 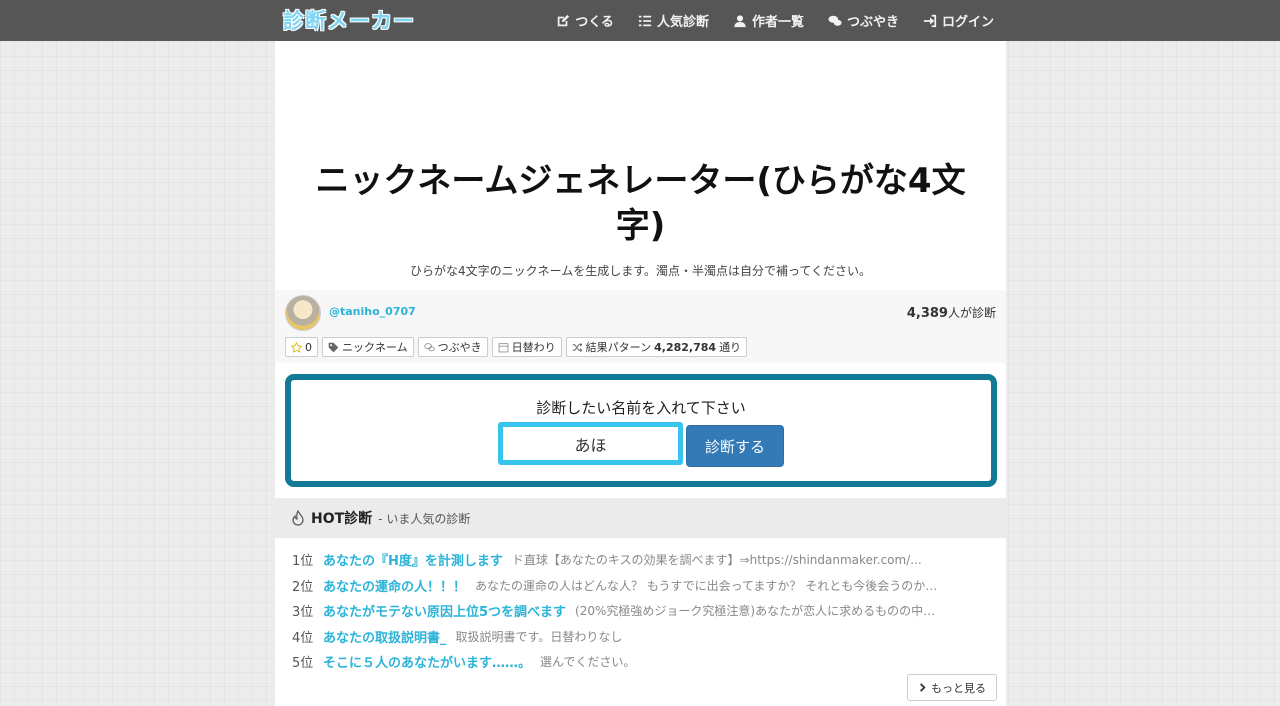 What do you see at coordinates (682, 22) in the screenshot?
I see `nav-item-label: 人気診断` at bounding box center [682, 22].